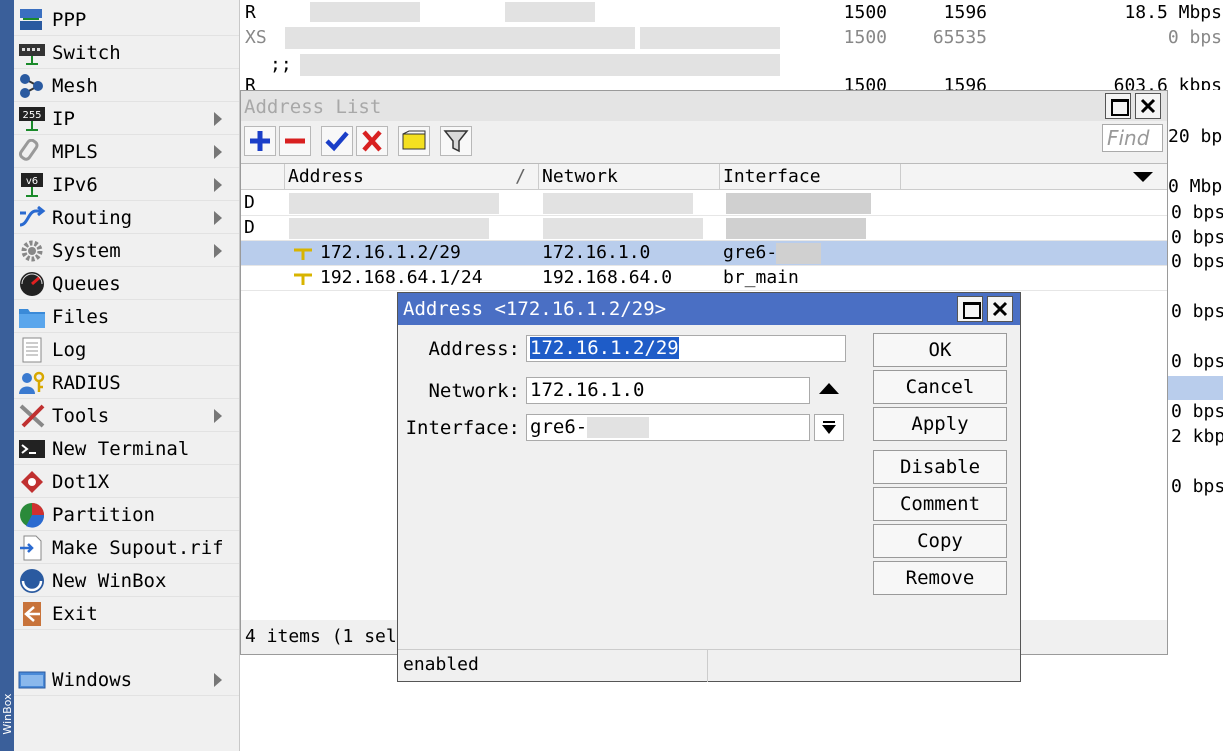 This screenshot has height=751, width=1223. What do you see at coordinates (126, 20) in the screenshot?
I see `sidebar-item-ppp: PPP` at bounding box center [126, 20].